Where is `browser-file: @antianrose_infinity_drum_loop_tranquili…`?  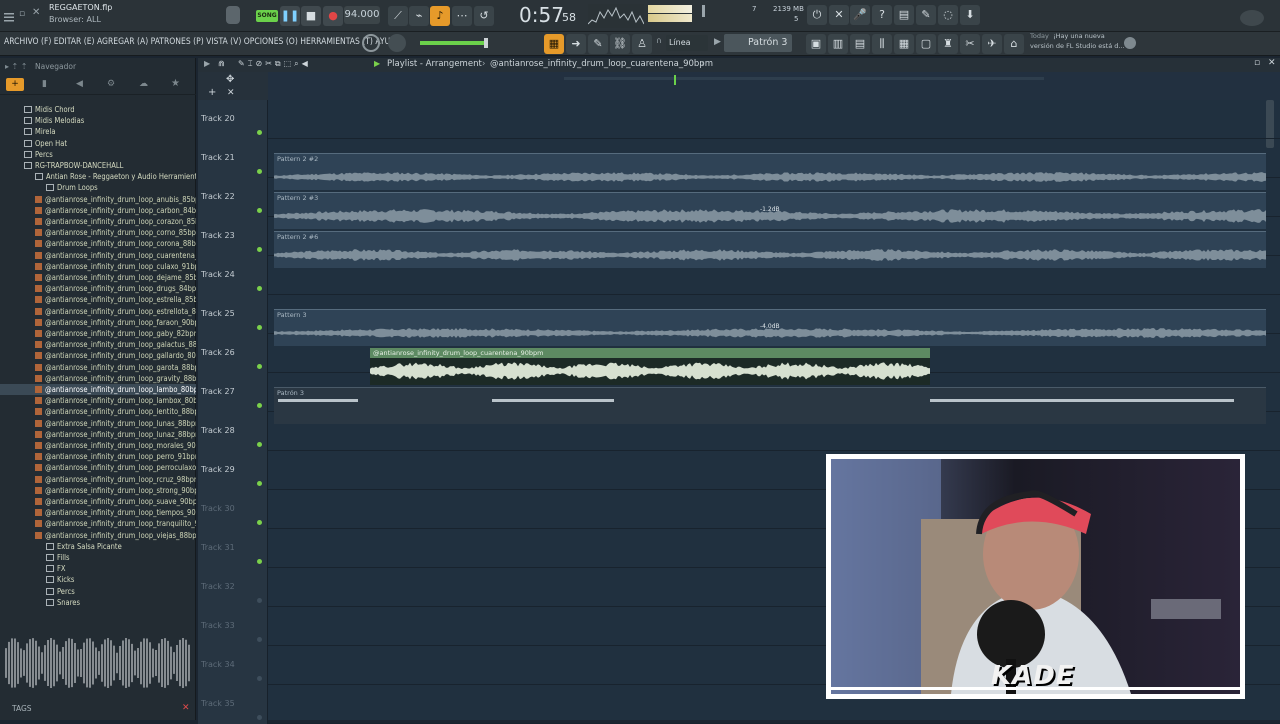 browser-file: @antianrose_infinity_drum_loop_tranquili… is located at coordinates (98, 523).